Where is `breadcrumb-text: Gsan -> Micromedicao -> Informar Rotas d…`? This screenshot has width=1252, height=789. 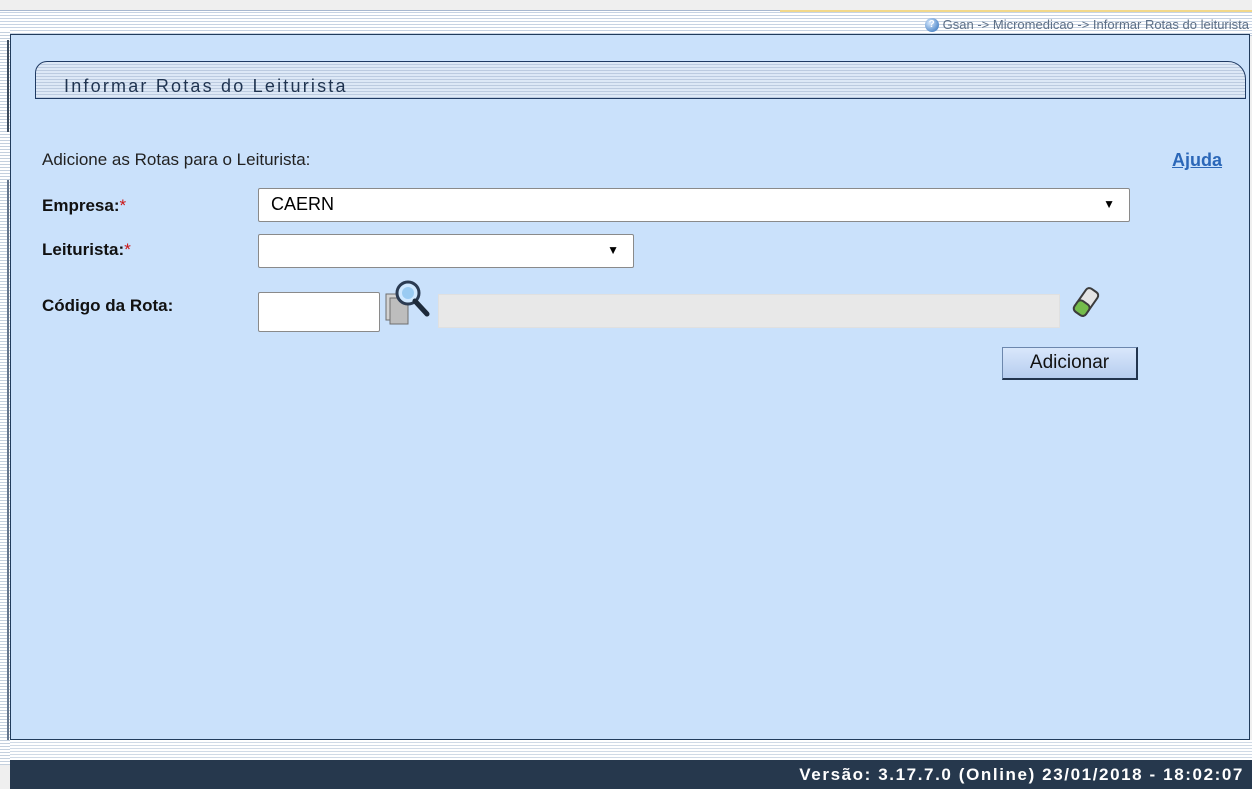
breadcrumb-text: Gsan -> Micromedicao -> Informar Rotas d… is located at coordinates (1095, 24).